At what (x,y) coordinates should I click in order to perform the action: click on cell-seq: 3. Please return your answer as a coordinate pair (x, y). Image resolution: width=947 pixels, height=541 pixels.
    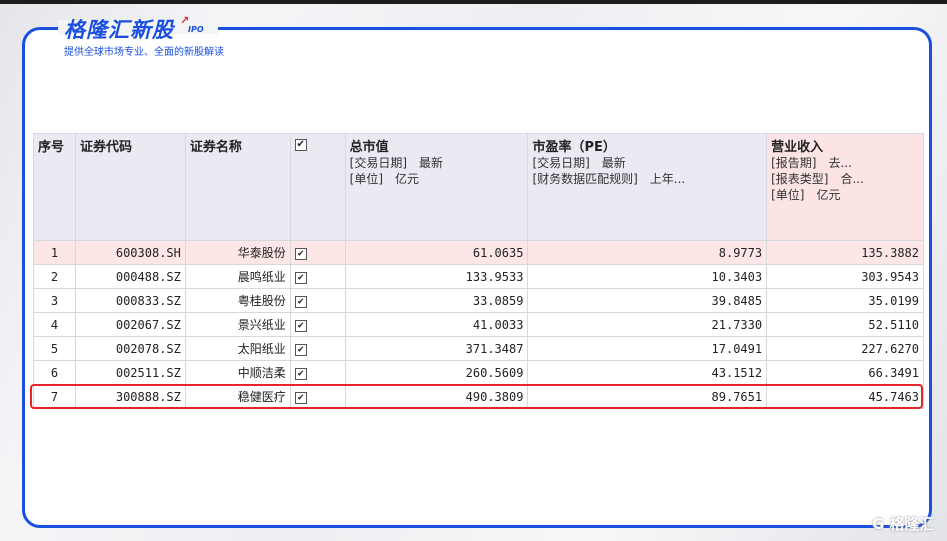
    Looking at the image, I should click on (54, 300).